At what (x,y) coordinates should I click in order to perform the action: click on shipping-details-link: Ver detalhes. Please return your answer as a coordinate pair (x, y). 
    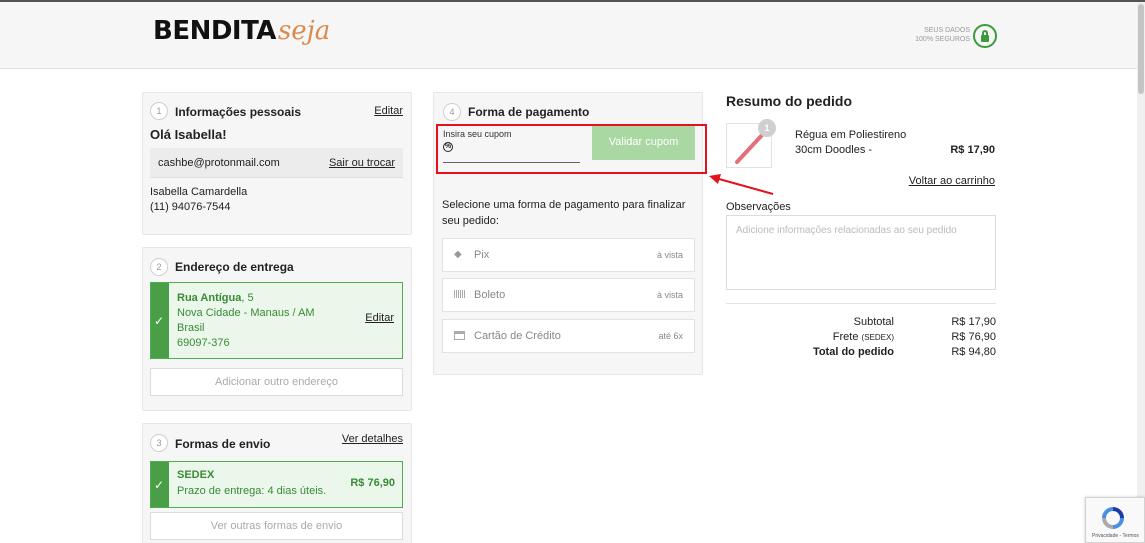
    Looking at the image, I should click on (372, 439).